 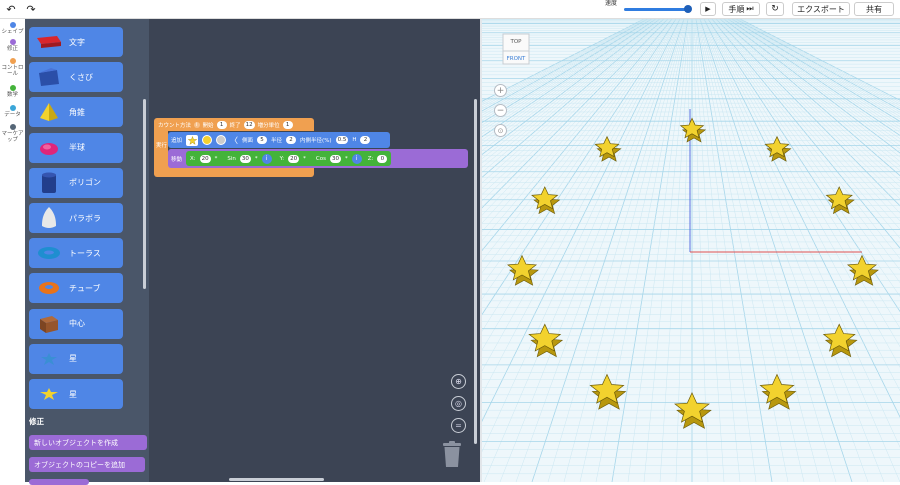 What do you see at coordinates (12, 67) in the screenshot?
I see `category-2: コントロール` at bounding box center [12, 67].